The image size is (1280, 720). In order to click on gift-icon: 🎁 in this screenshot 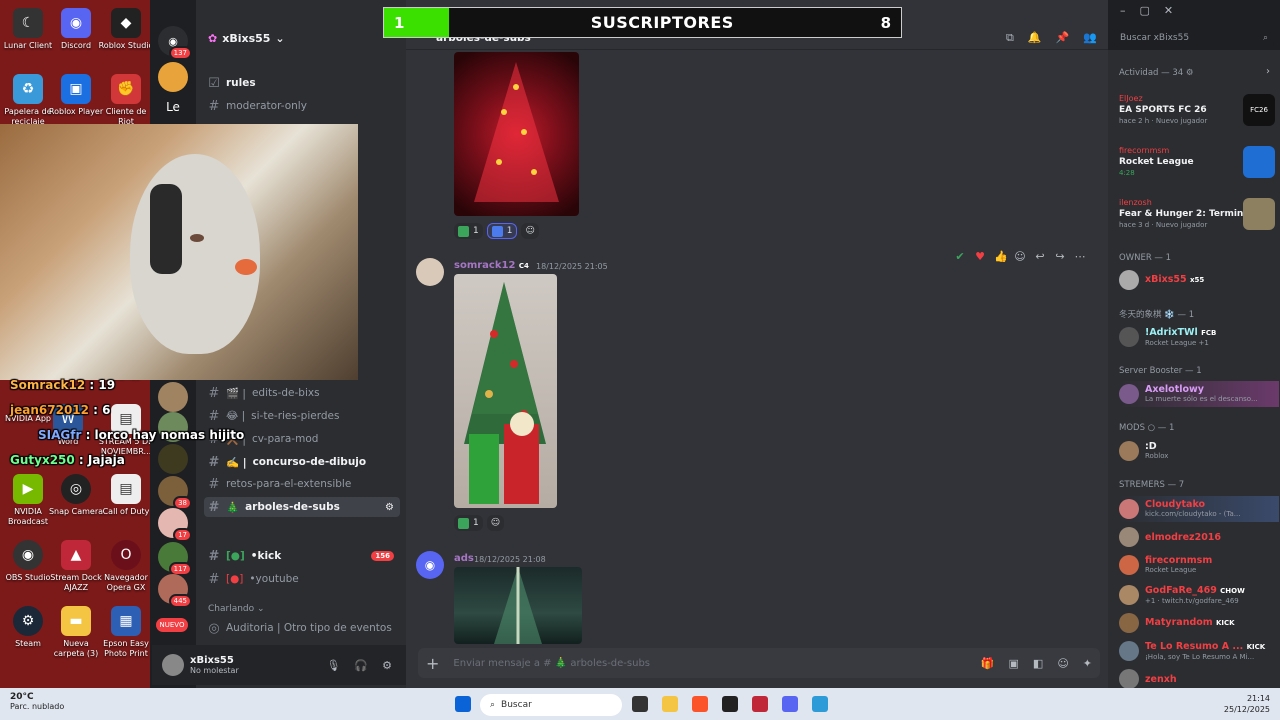, I will do `click(988, 663)`.